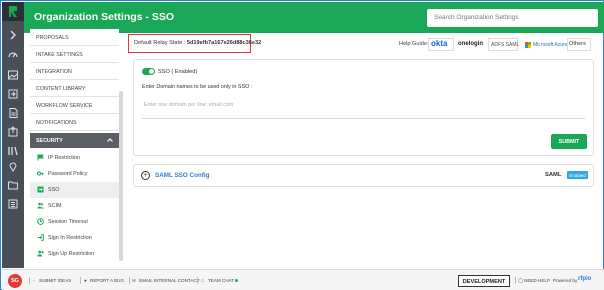 The width and height of the screenshot is (604, 290). Describe the element at coordinates (13, 112) in the screenshot. I see `document-icon` at that location.